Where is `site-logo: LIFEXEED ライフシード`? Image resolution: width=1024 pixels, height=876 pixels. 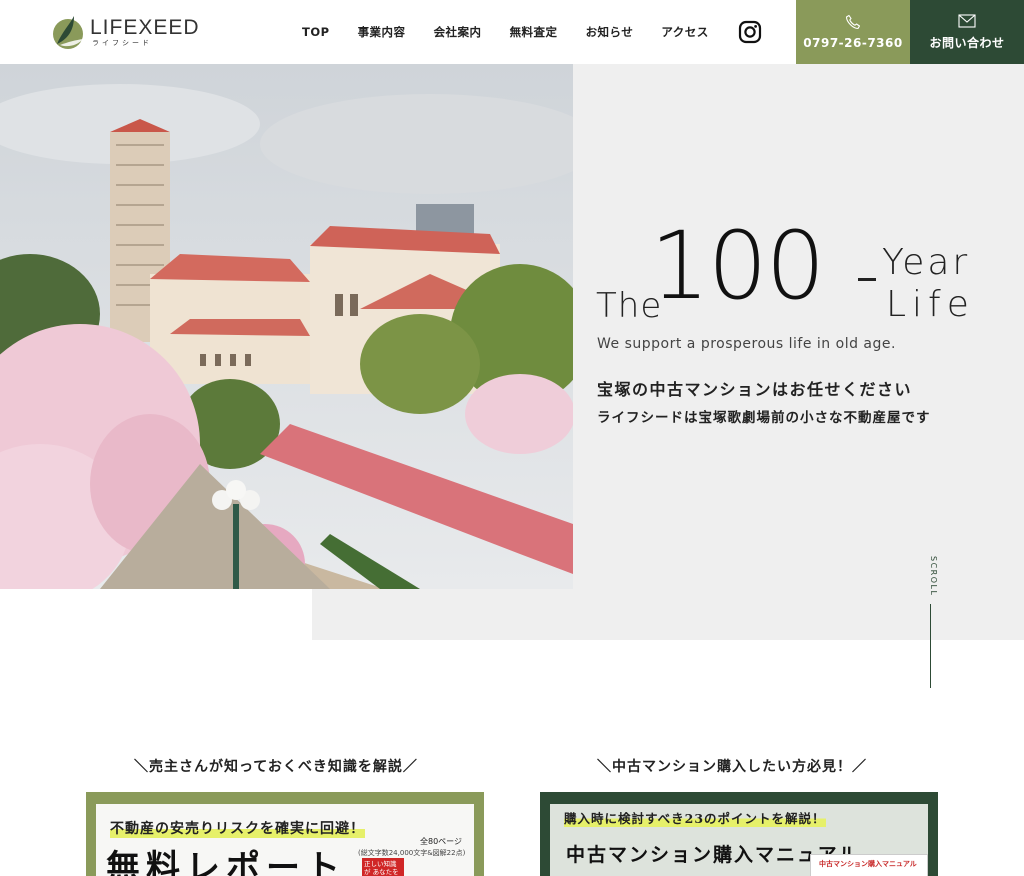 site-logo: LIFEXEED ライフシード is located at coordinates (126, 32).